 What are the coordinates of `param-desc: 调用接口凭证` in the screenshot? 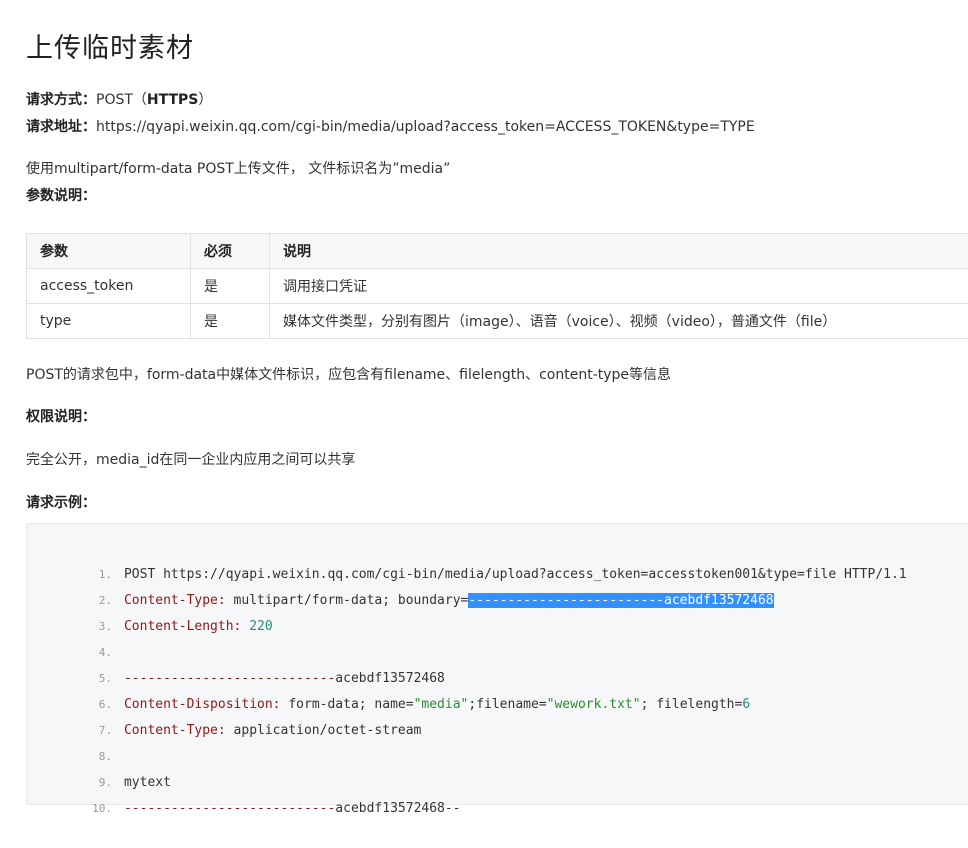 It's located at (619, 286).